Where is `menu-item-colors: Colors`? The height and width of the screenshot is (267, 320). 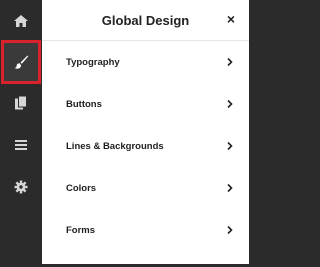
menu-item-colors: Colors is located at coordinates (145, 188).